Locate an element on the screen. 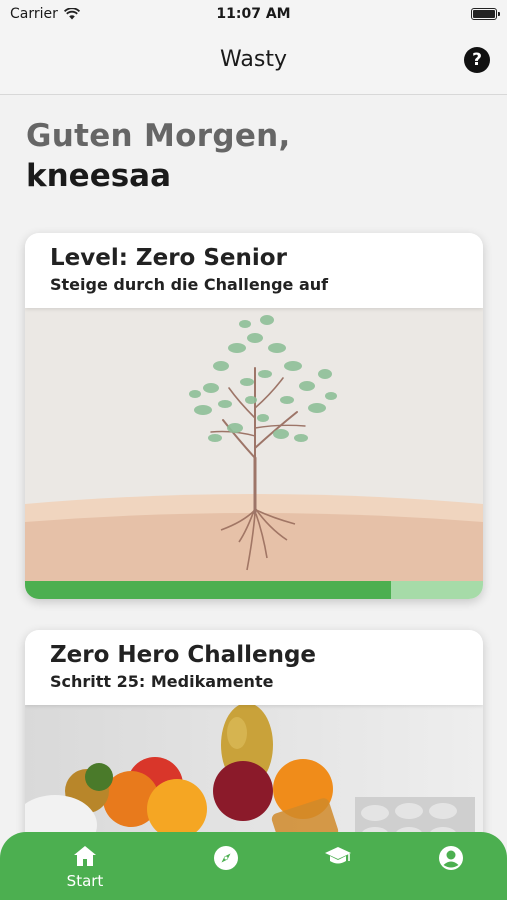 The image size is (507, 900). tab-start-label: Start is located at coordinates (85, 881).